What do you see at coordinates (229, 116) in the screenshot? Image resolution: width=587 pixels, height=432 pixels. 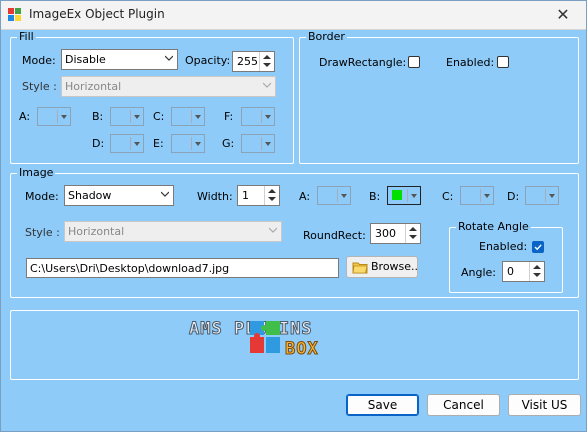 I see `fill-color-f-label: F:` at bounding box center [229, 116].